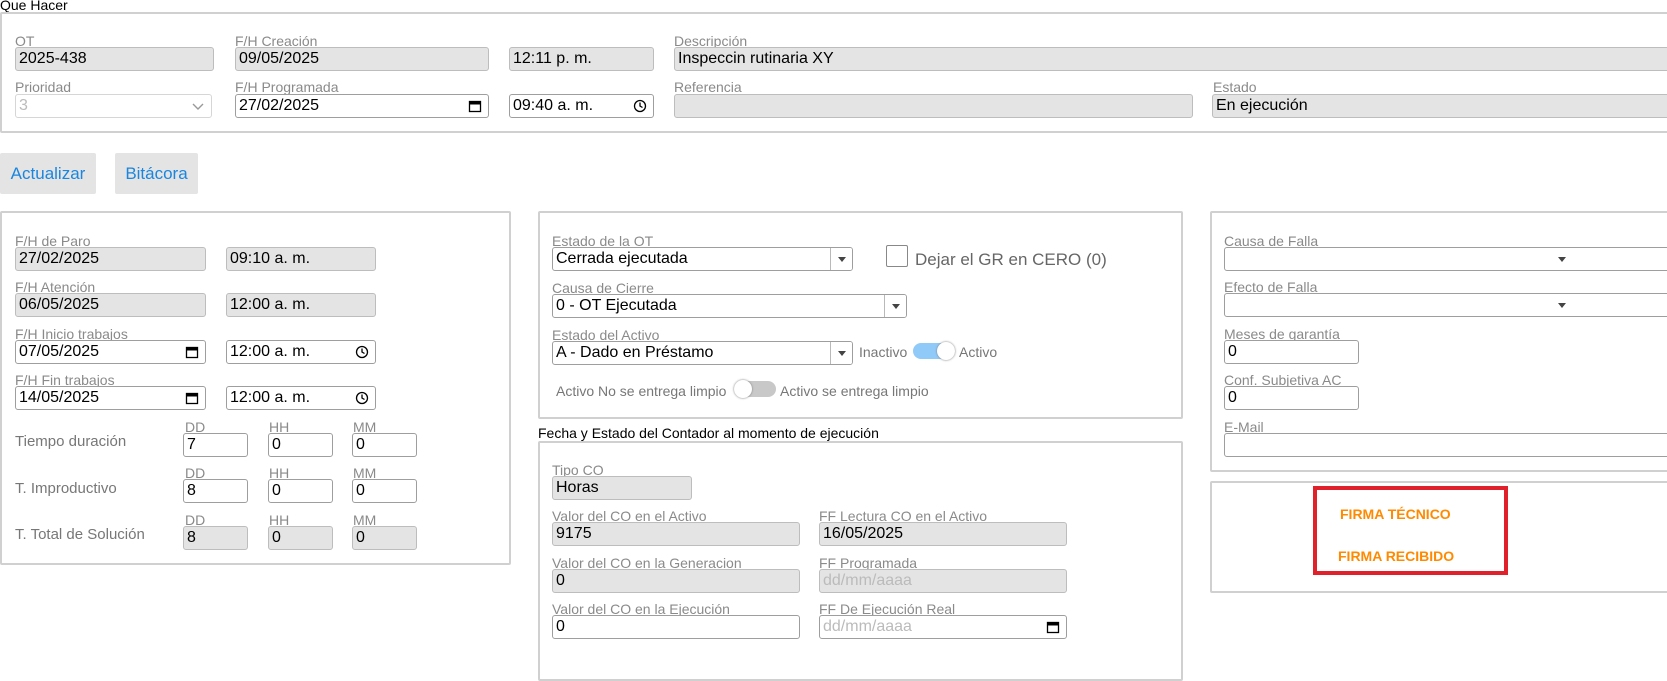 The width and height of the screenshot is (1667, 681). Describe the element at coordinates (553, 105) in the screenshot. I see `fh-programada-time-value: 09:40 a. m.` at that location.